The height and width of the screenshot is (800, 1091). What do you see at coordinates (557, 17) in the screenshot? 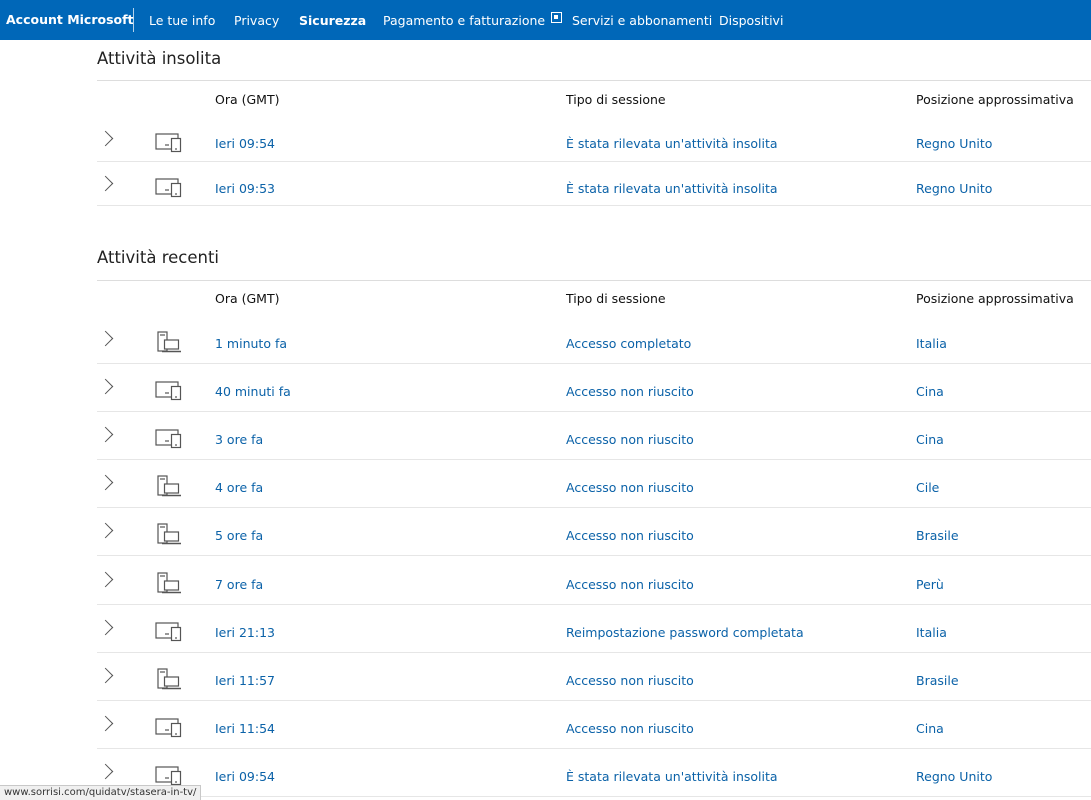
I see `external-link-icon` at bounding box center [557, 17].